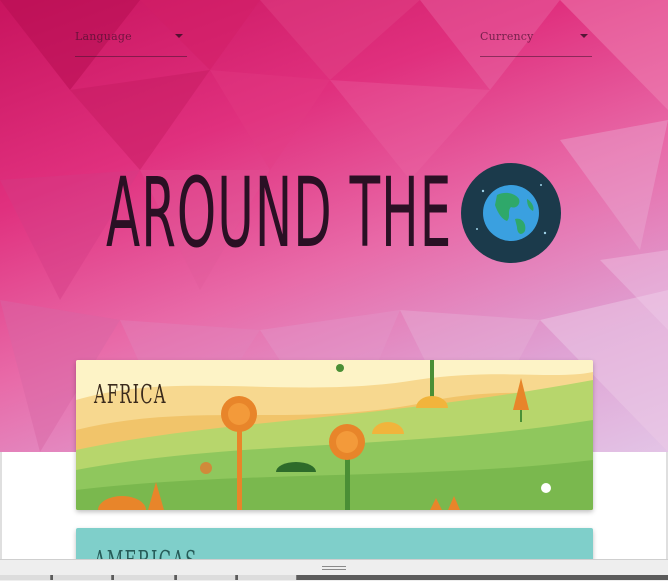 Image resolution: width=668 pixels, height=581 pixels. What do you see at coordinates (103, 36) in the screenshot?
I see `language-select-label: Language` at bounding box center [103, 36].